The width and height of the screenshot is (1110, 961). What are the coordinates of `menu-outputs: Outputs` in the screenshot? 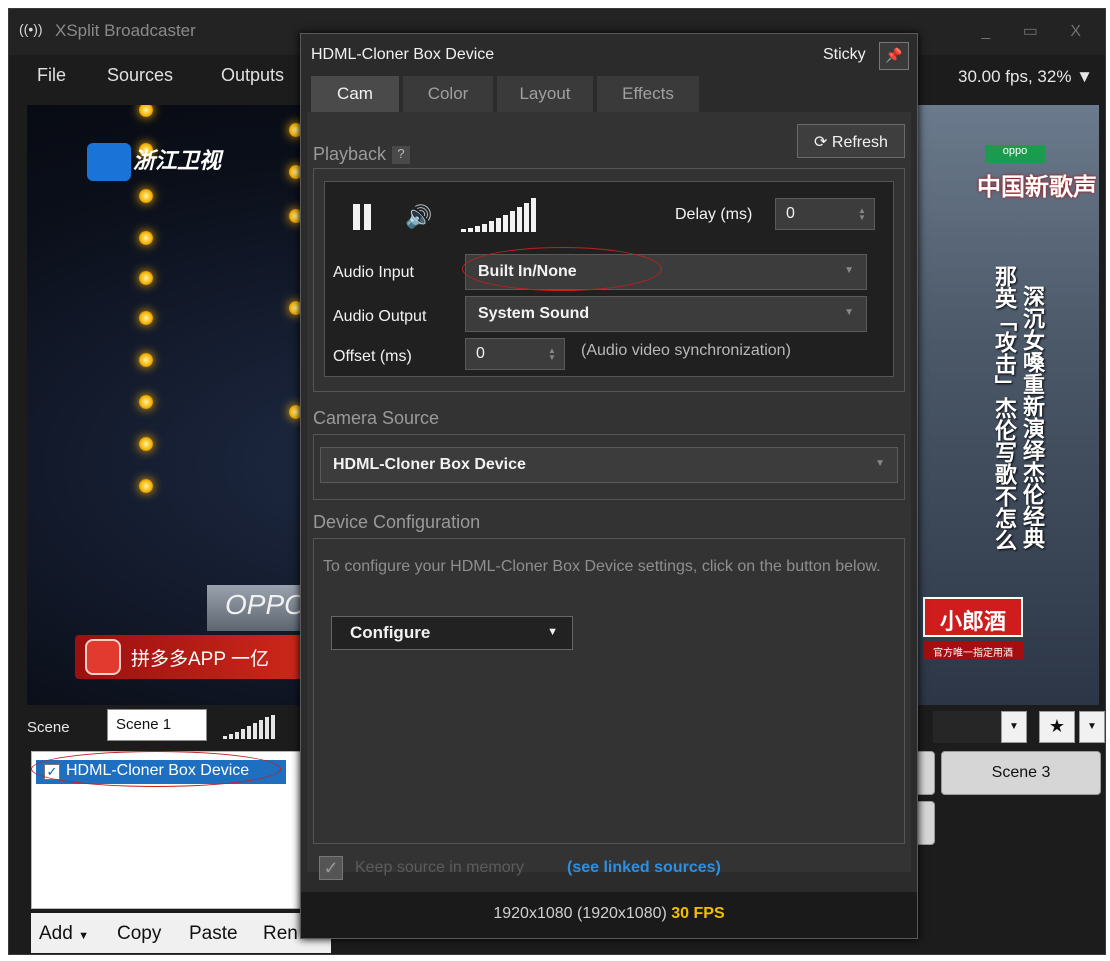 It's located at (252, 75).